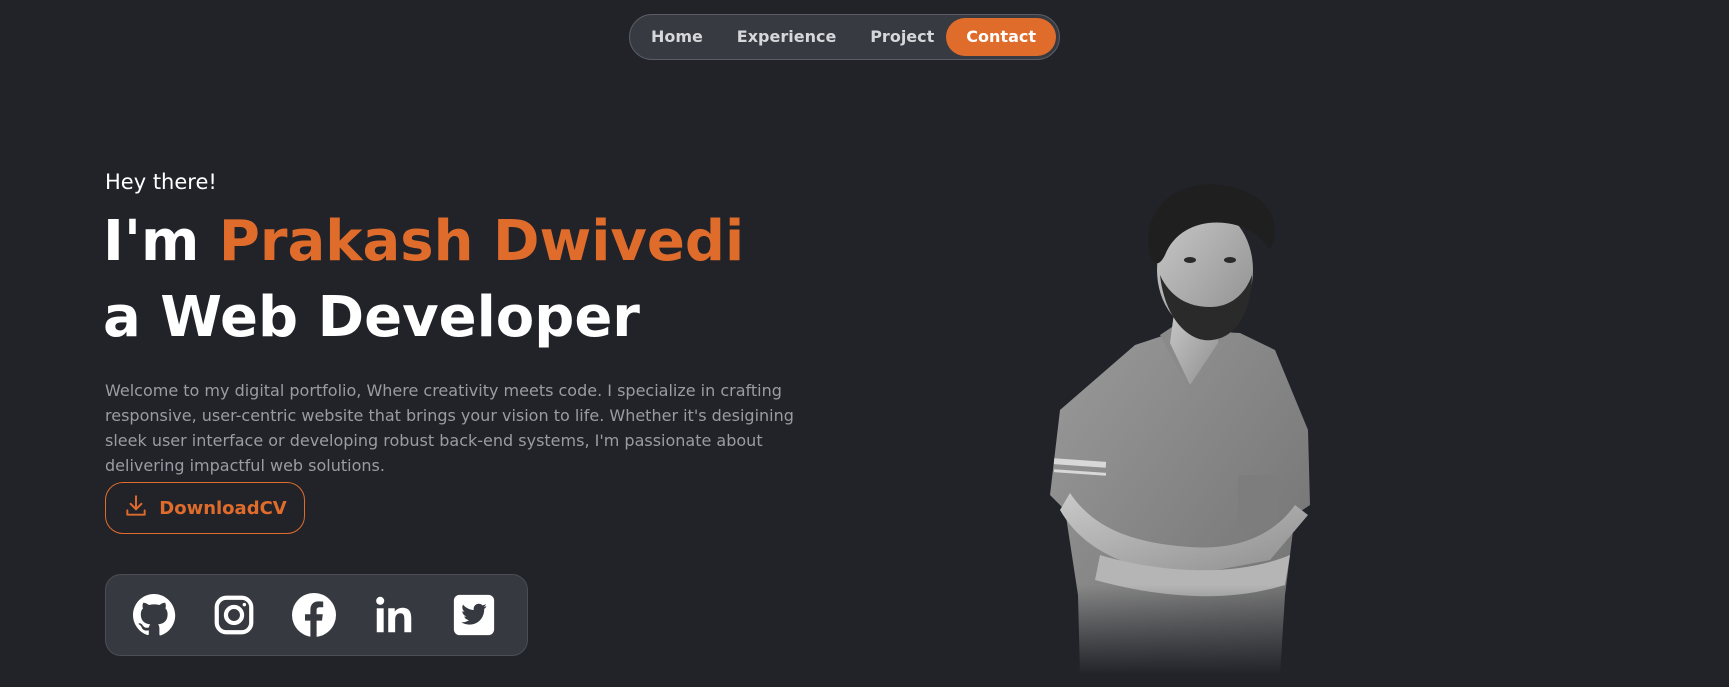 The width and height of the screenshot is (1729, 687). I want to click on top-navigation: Home Experience Project Contact, so click(844, 37).